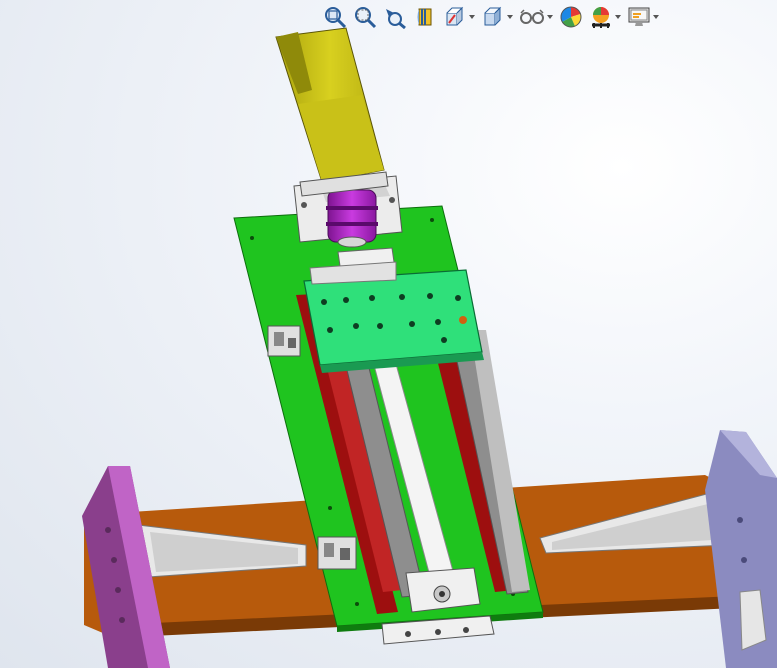 This screenshot has height=668, width=777. I want to click on right-end-bracket, so click(741, 549).